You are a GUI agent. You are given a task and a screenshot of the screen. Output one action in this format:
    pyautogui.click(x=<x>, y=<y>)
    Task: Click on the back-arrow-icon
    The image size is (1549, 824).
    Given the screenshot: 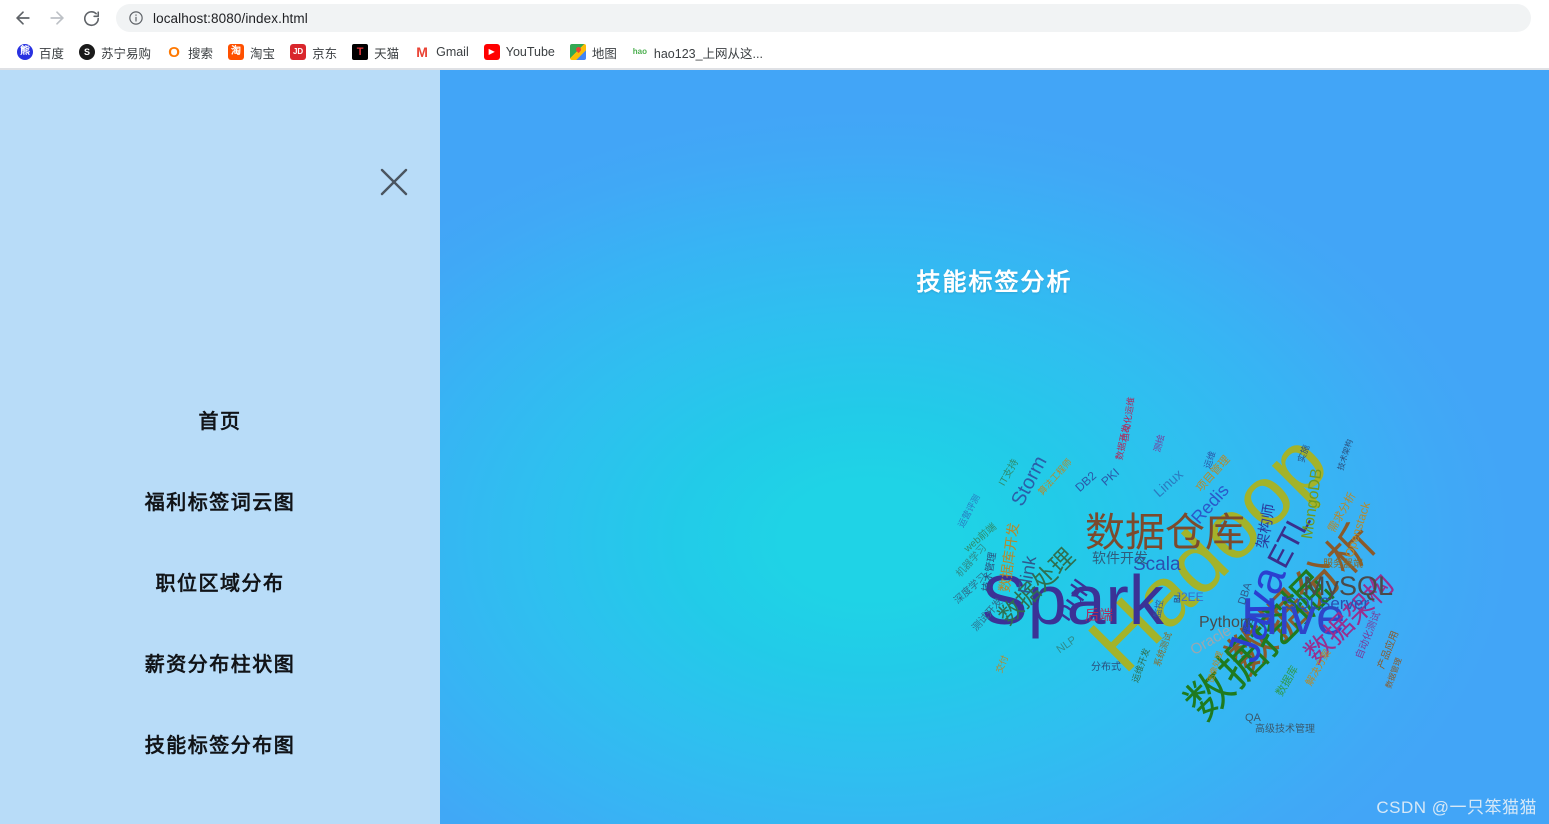 What is the action you would take?
    pyautogui.click(x=23, y=18)
    